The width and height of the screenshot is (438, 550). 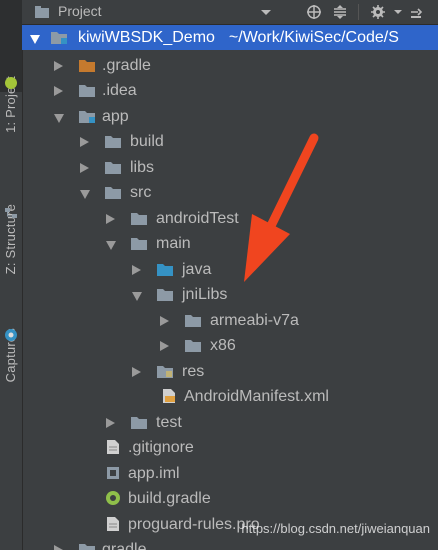 I want to click on source-folder-icon, so click(x=165, y=270).